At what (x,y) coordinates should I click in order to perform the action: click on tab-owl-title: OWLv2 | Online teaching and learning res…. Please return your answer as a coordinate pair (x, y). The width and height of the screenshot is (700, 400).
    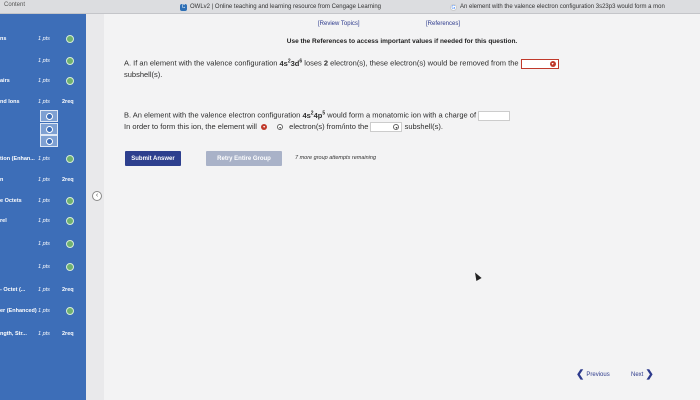
    Looking at the image, I should click on (286, 7).